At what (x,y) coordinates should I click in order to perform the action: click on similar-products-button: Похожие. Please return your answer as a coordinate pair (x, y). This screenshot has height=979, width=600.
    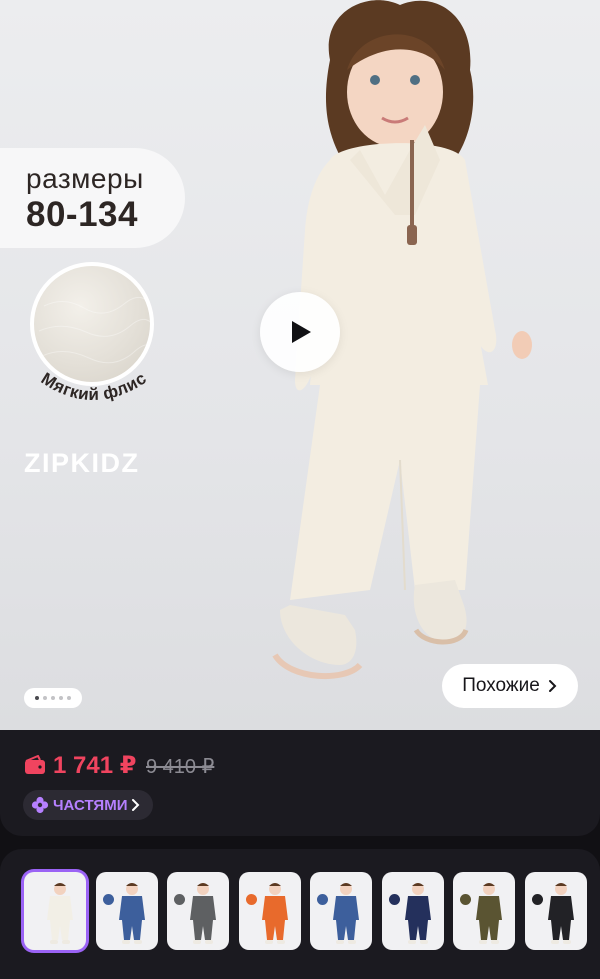
    Looking at the image, I should click on (510, 686).